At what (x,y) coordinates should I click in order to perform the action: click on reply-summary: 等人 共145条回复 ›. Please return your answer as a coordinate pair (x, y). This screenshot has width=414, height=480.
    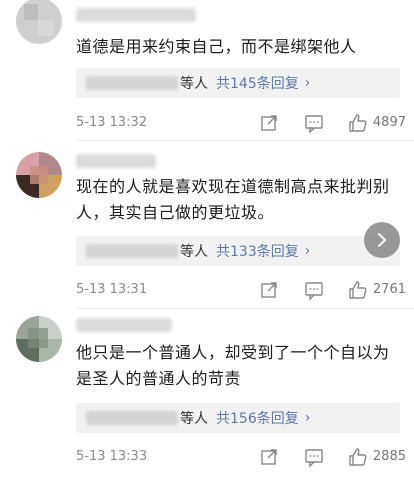
    Looking at the image, I should click on (238, 83).